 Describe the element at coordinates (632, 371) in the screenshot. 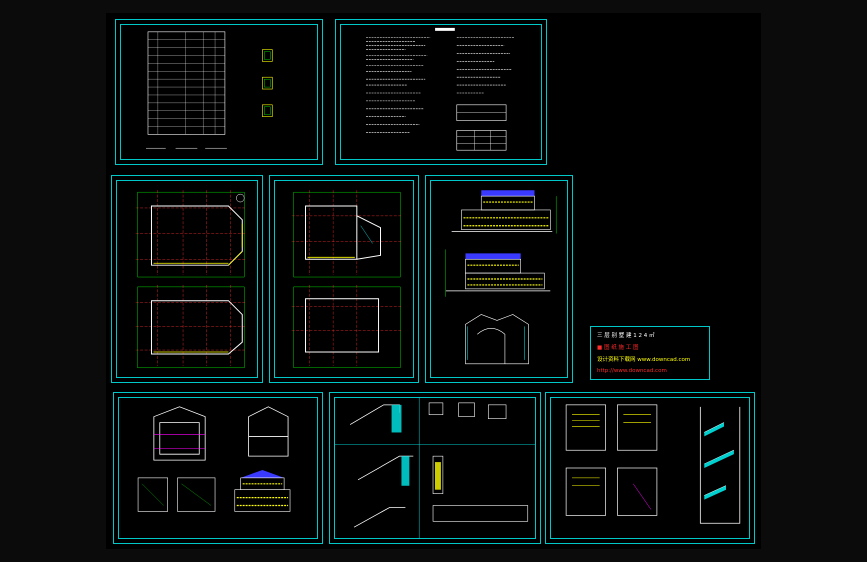

I see `legend-line-4: http://www.downcad.com` at that location.